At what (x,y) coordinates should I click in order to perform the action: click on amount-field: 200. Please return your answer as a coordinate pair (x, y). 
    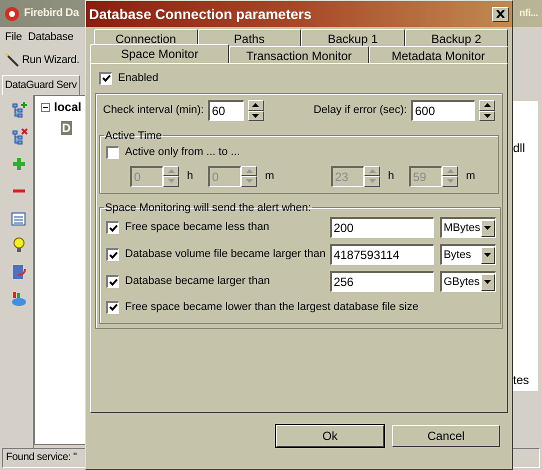
    Looking at the image, I should click on (382, 227).